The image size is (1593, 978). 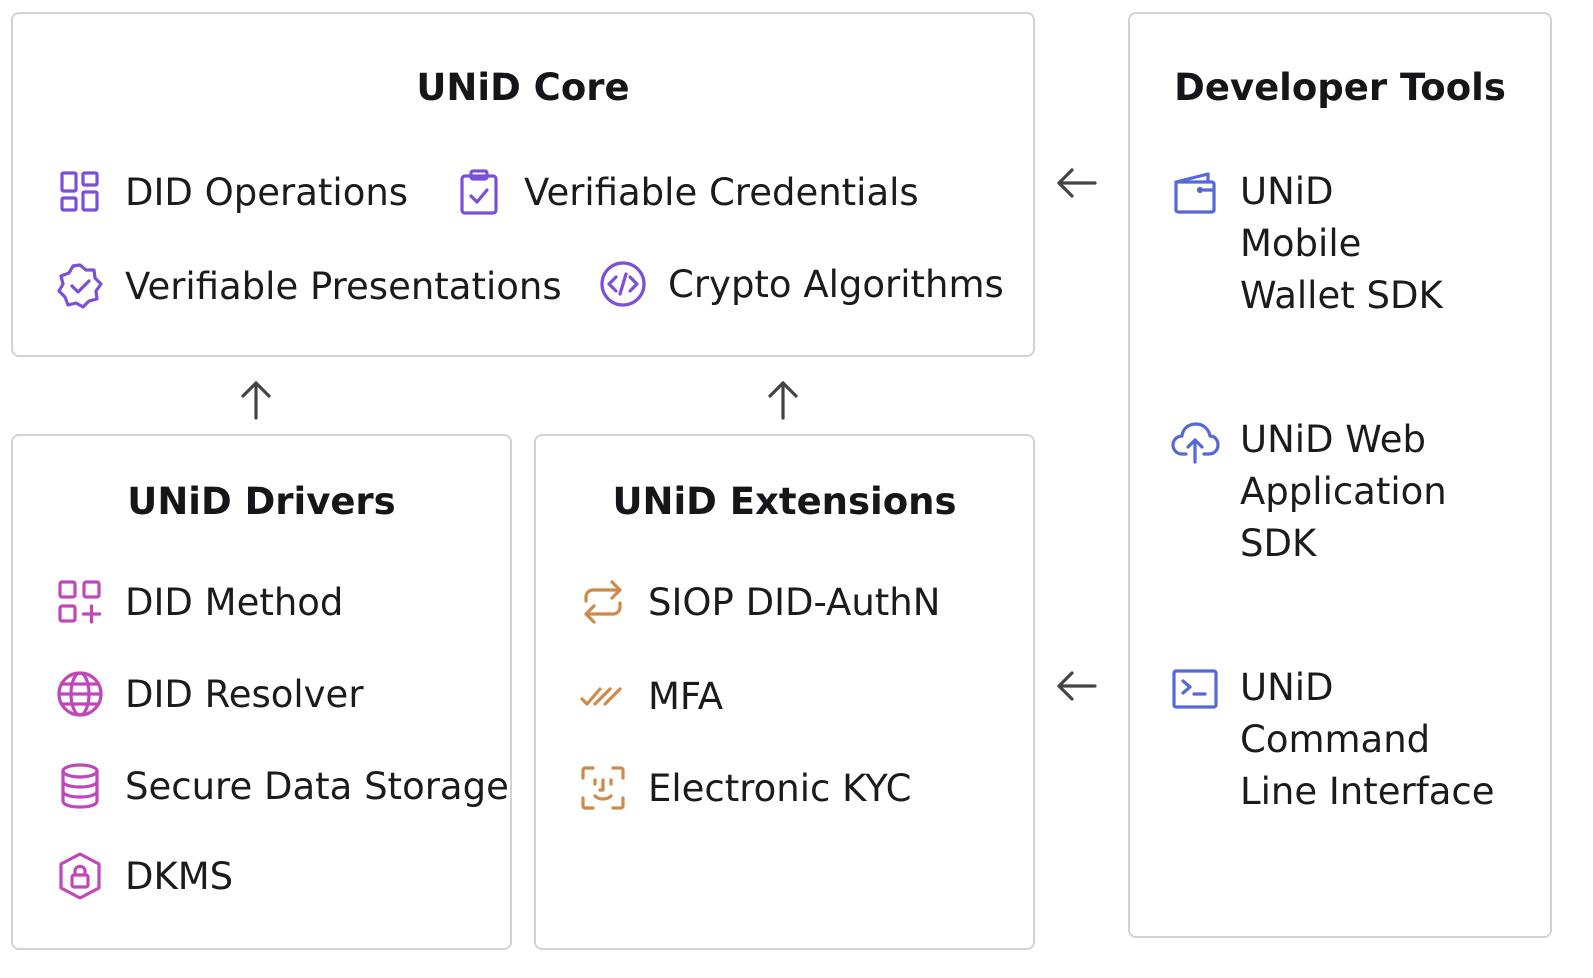 I want to click on drivers-item-did-resolver: DID Resolver, so click(x=209, y=694).